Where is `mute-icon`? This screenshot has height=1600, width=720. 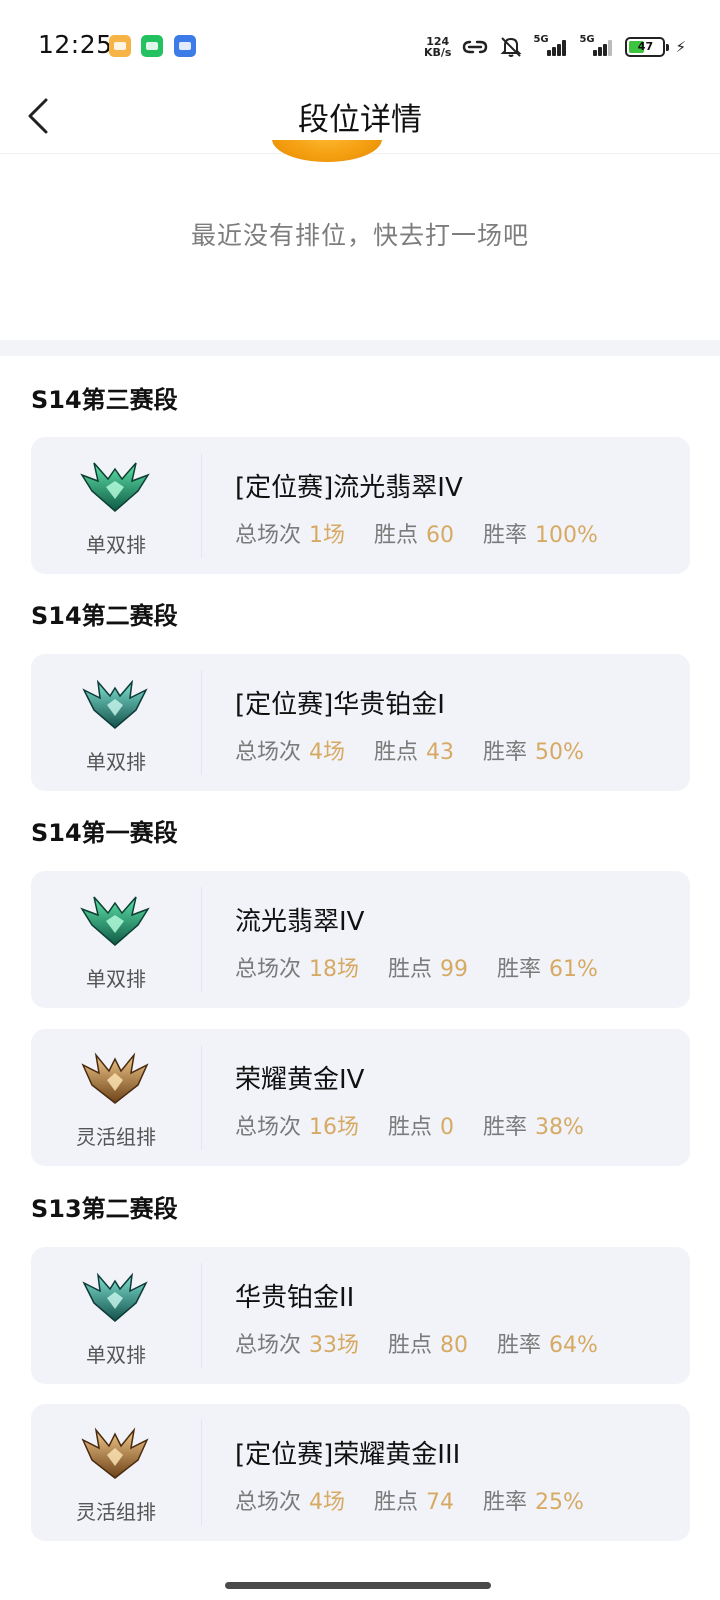 mute-icon is located at coordinates (511, 47).